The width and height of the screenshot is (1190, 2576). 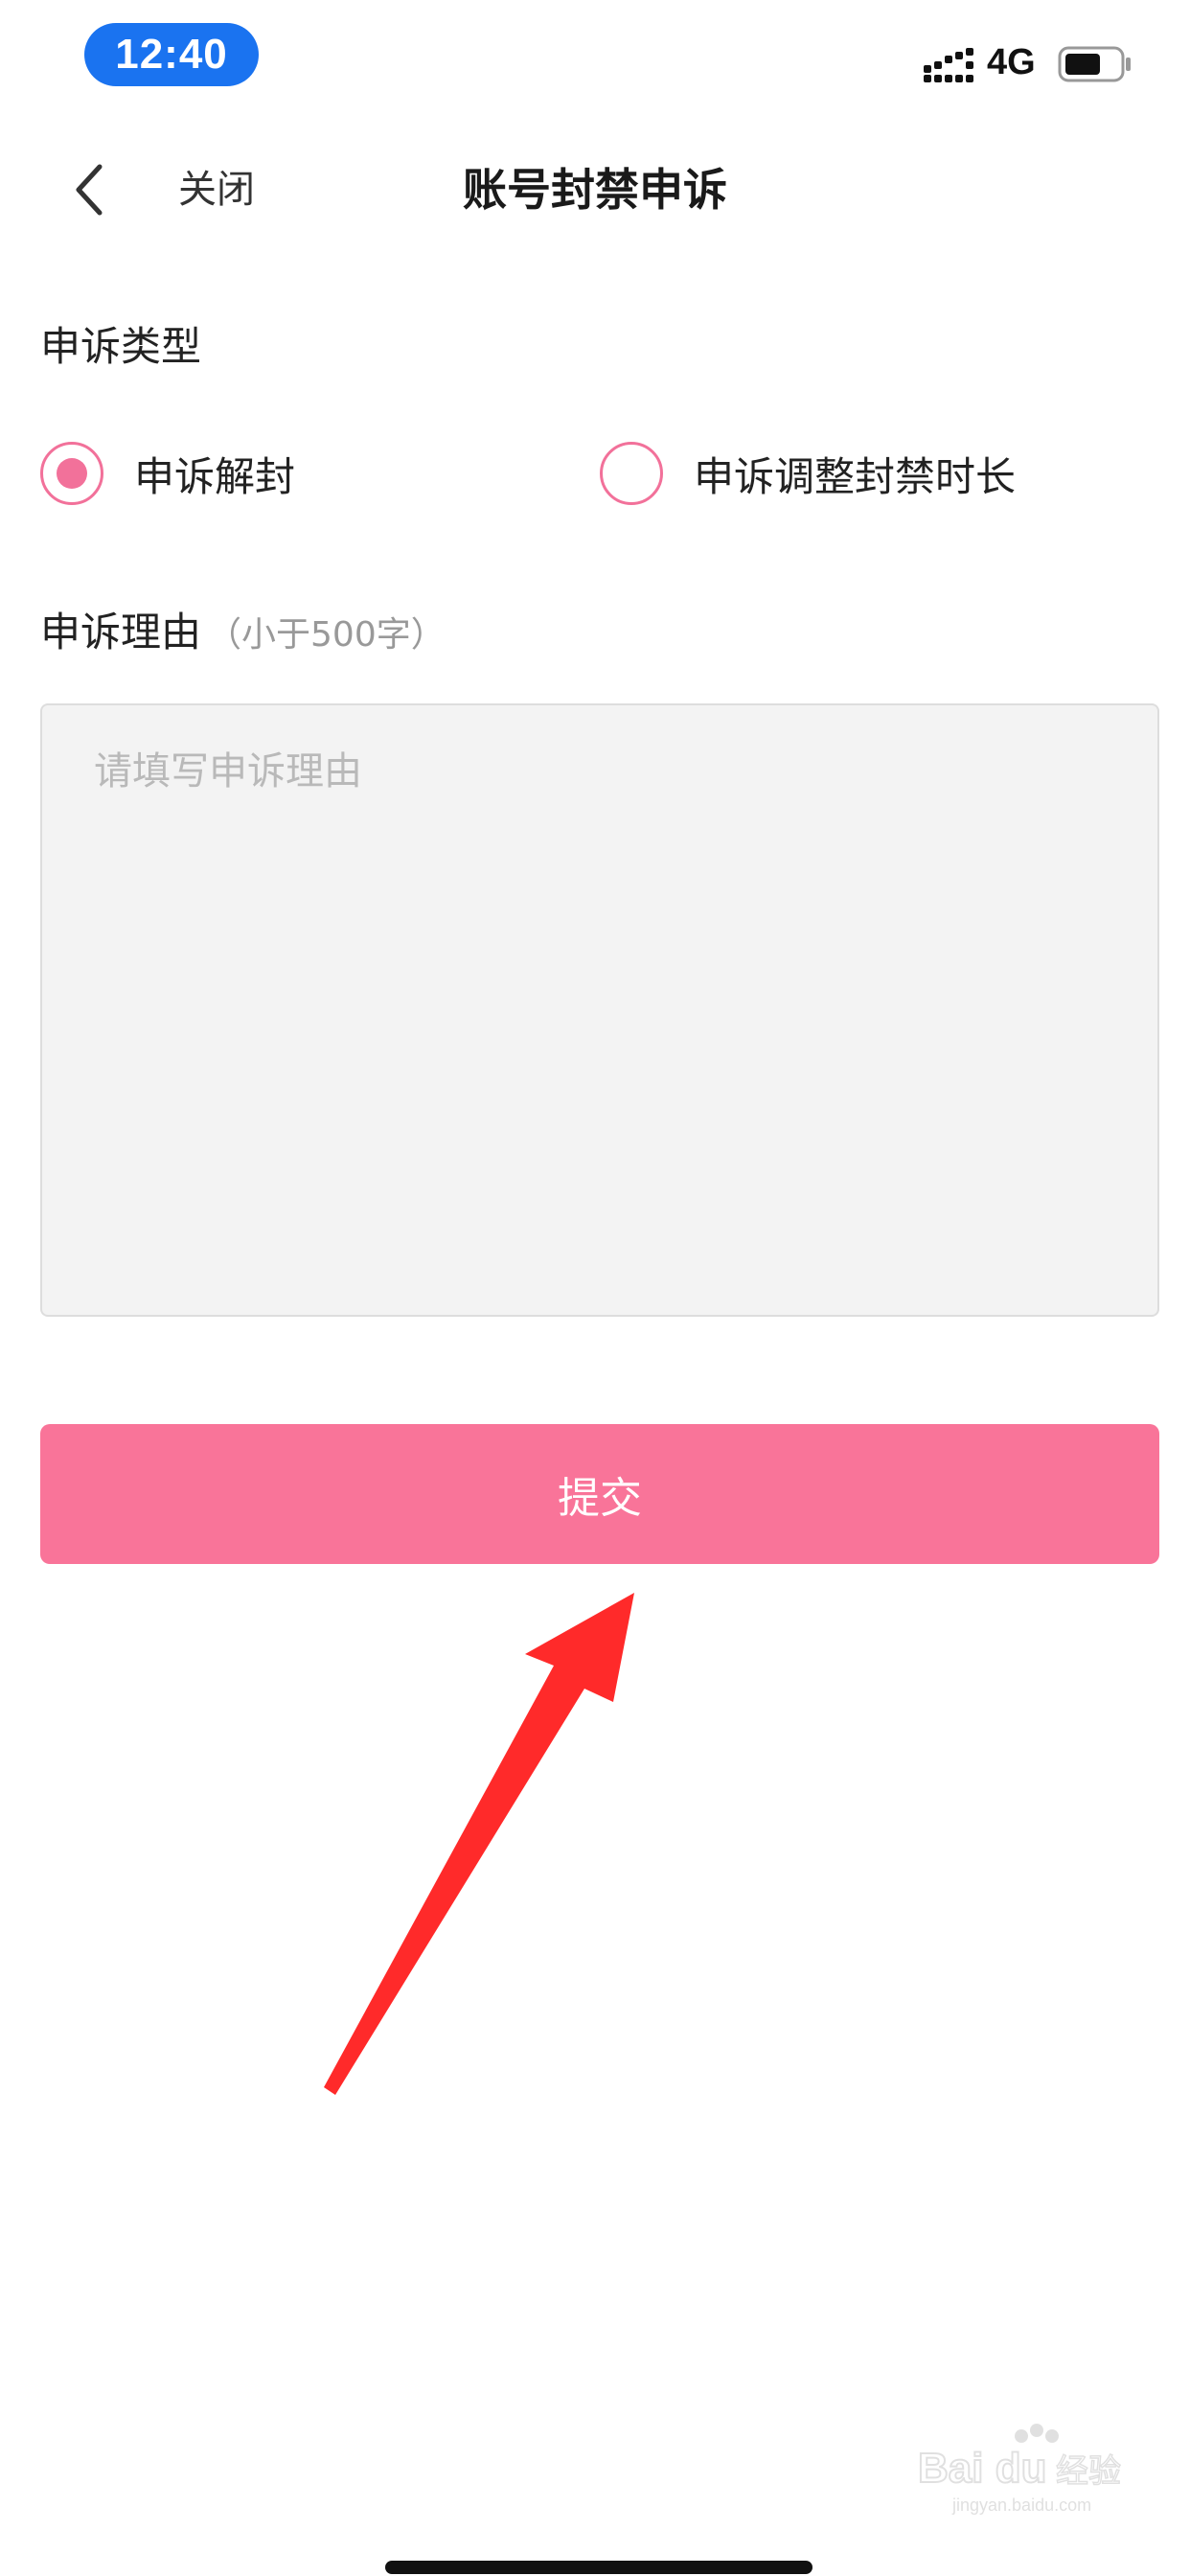 What do you see at coordinates (632, 473) in the screenshot?
I see `radio-unselected-icon` at bounding box center [632, 473].